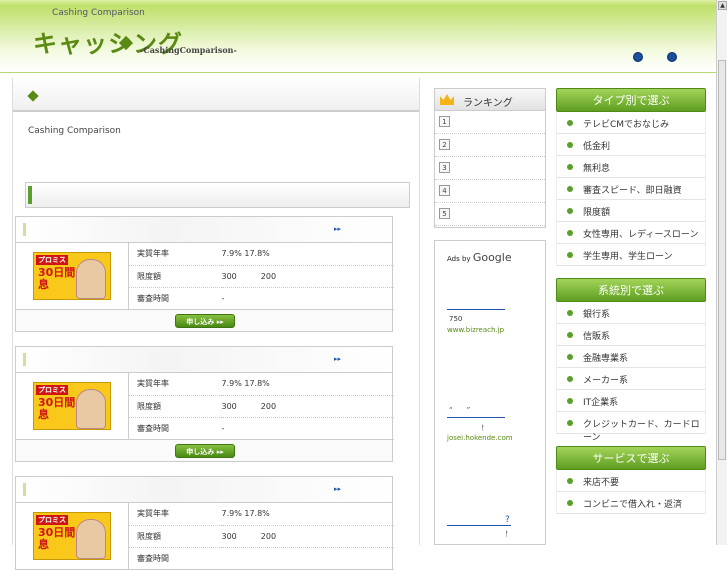 The height and width of the screenshot is (570, 727). I want to click on diamond-icon, so click(33, 96).